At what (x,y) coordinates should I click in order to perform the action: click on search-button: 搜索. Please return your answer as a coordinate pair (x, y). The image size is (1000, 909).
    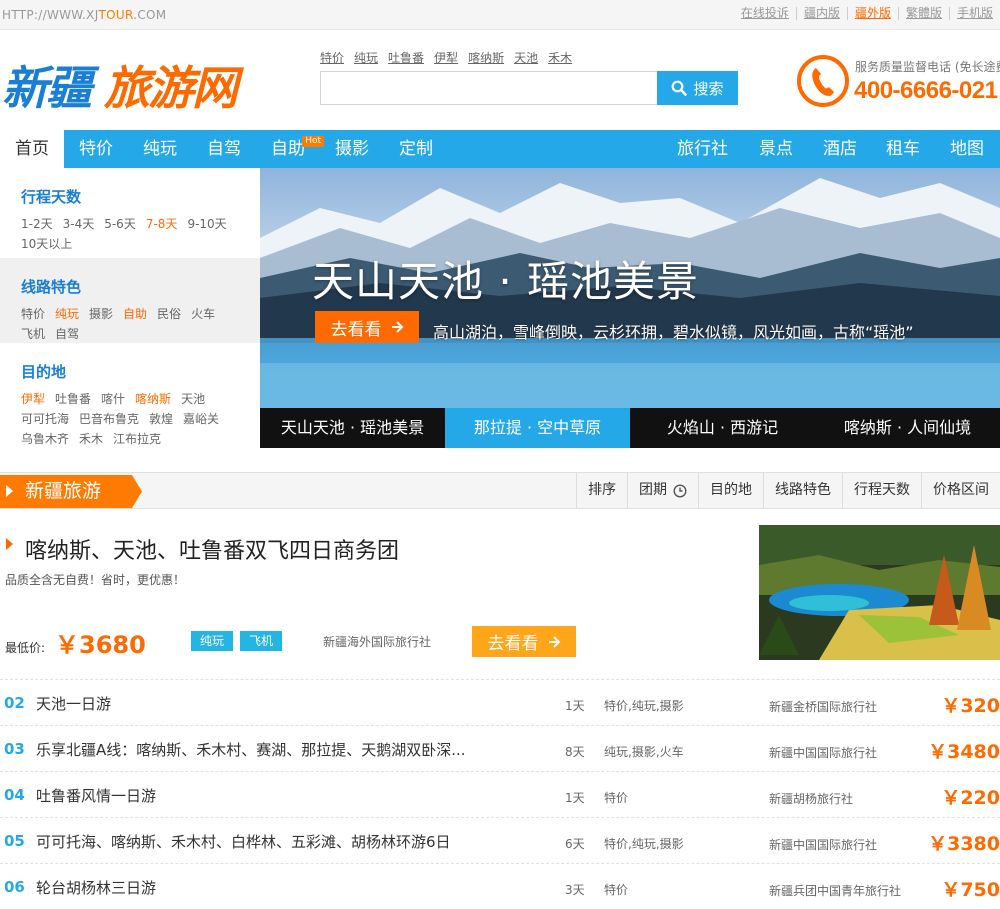
    Looking at the image, I should click on (697, 88).